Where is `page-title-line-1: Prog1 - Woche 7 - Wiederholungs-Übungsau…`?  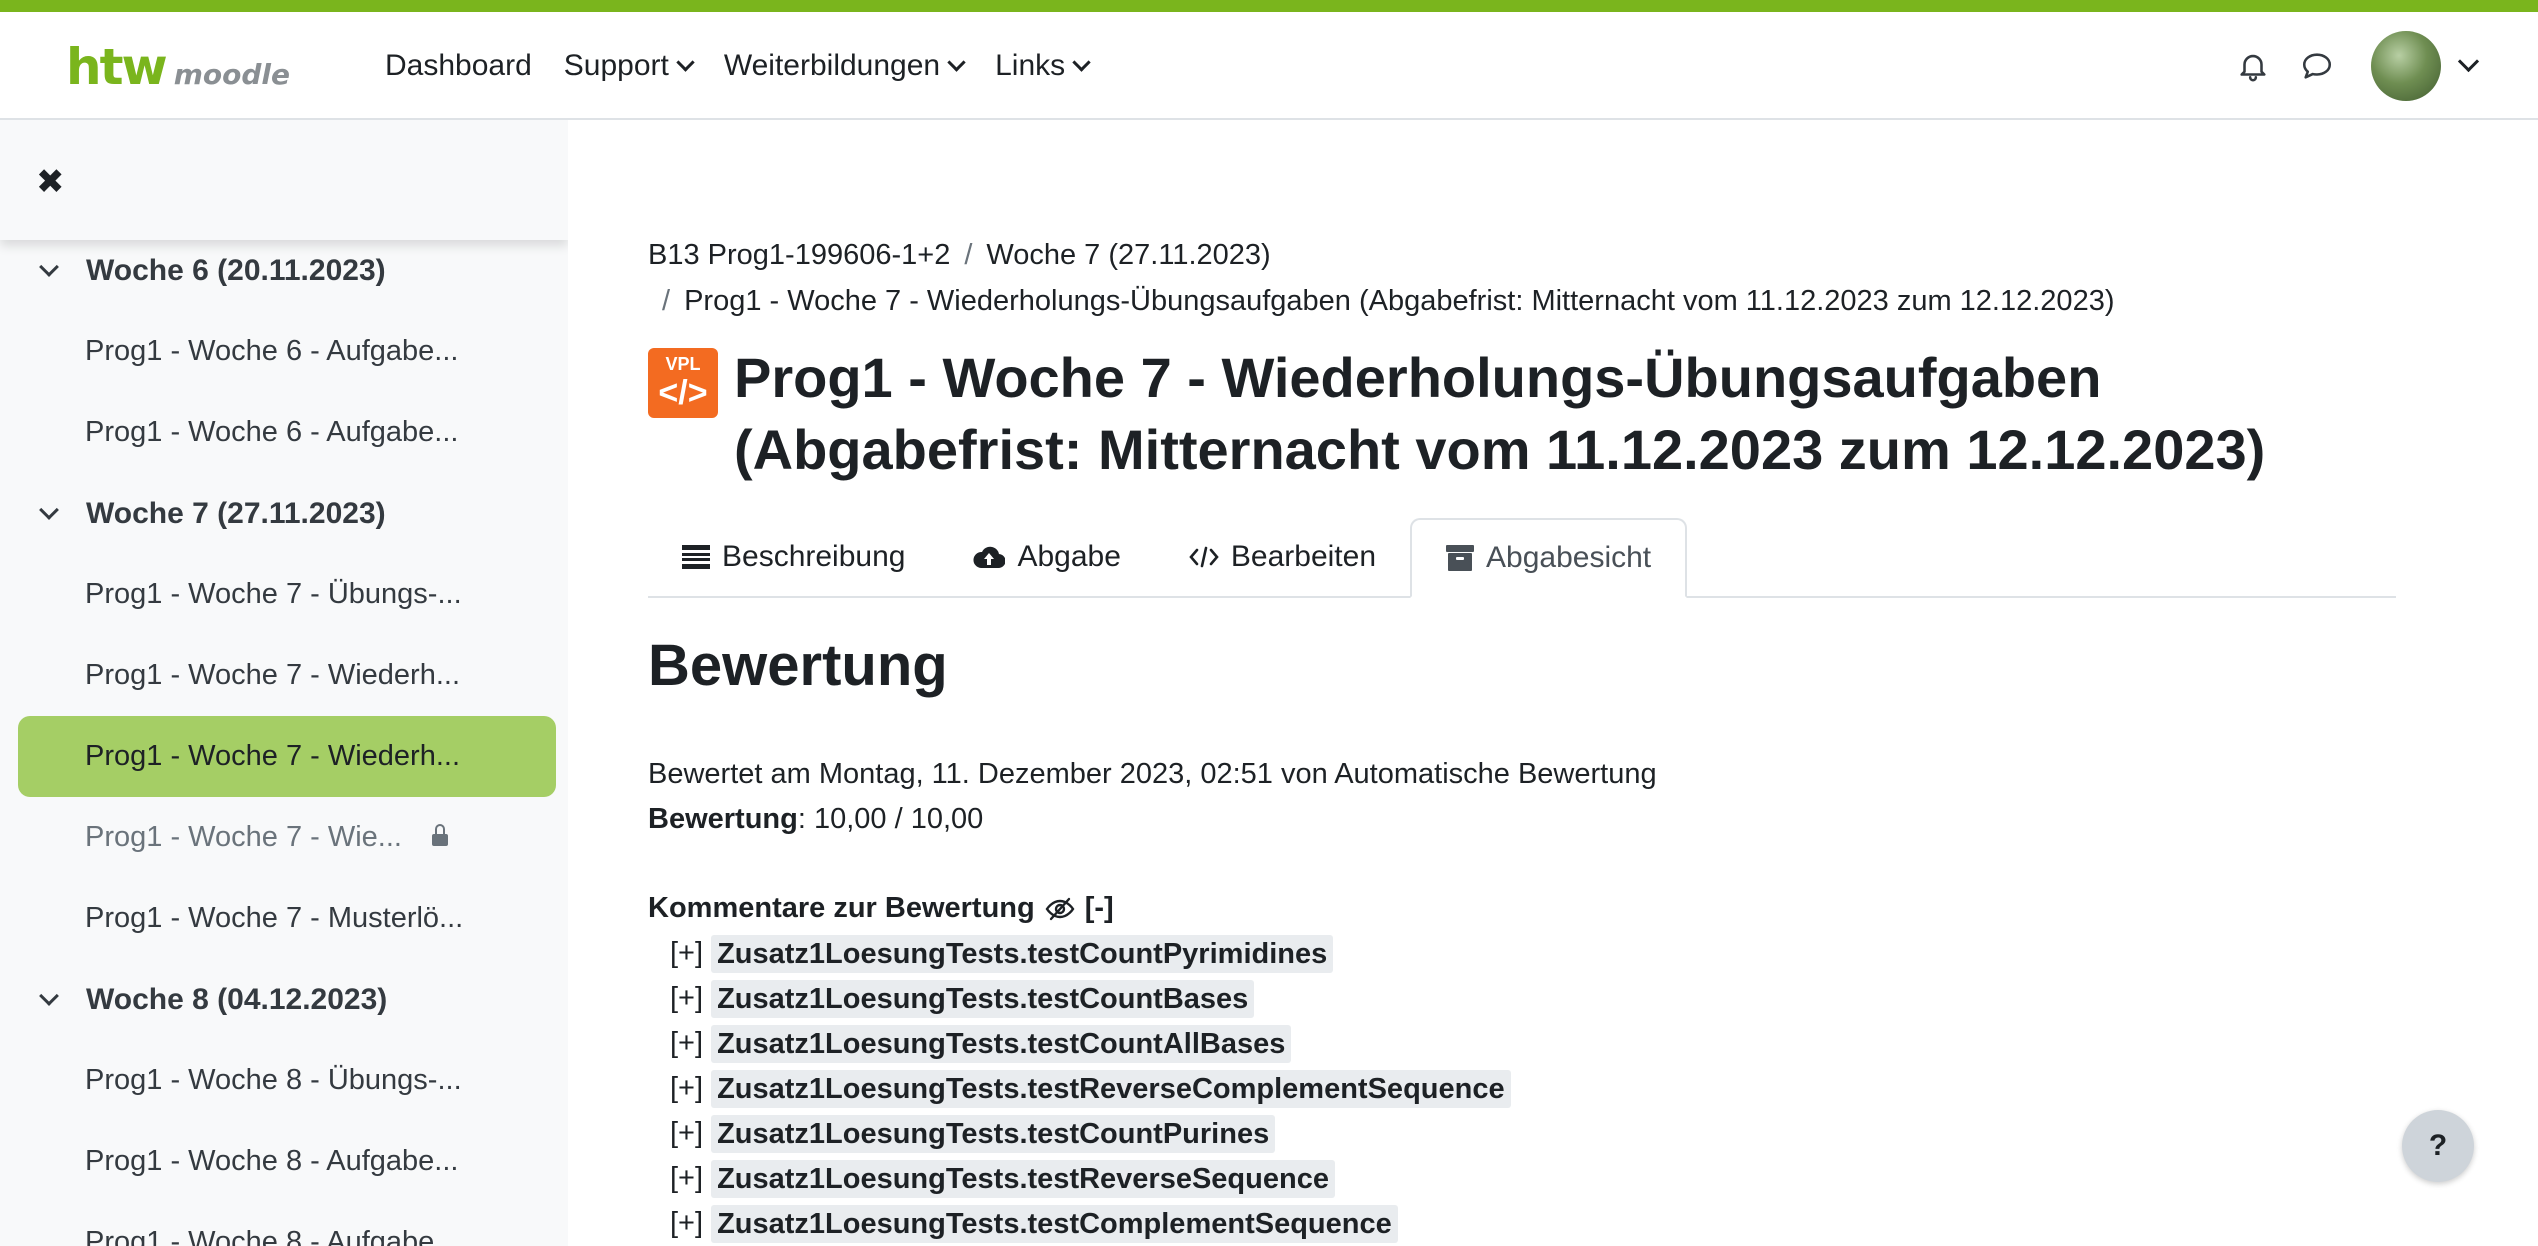 page-title-line-1: Prog1 - Woche 7 - Wiederholungs-Übungsau… is located at coordinates (1418, 377).